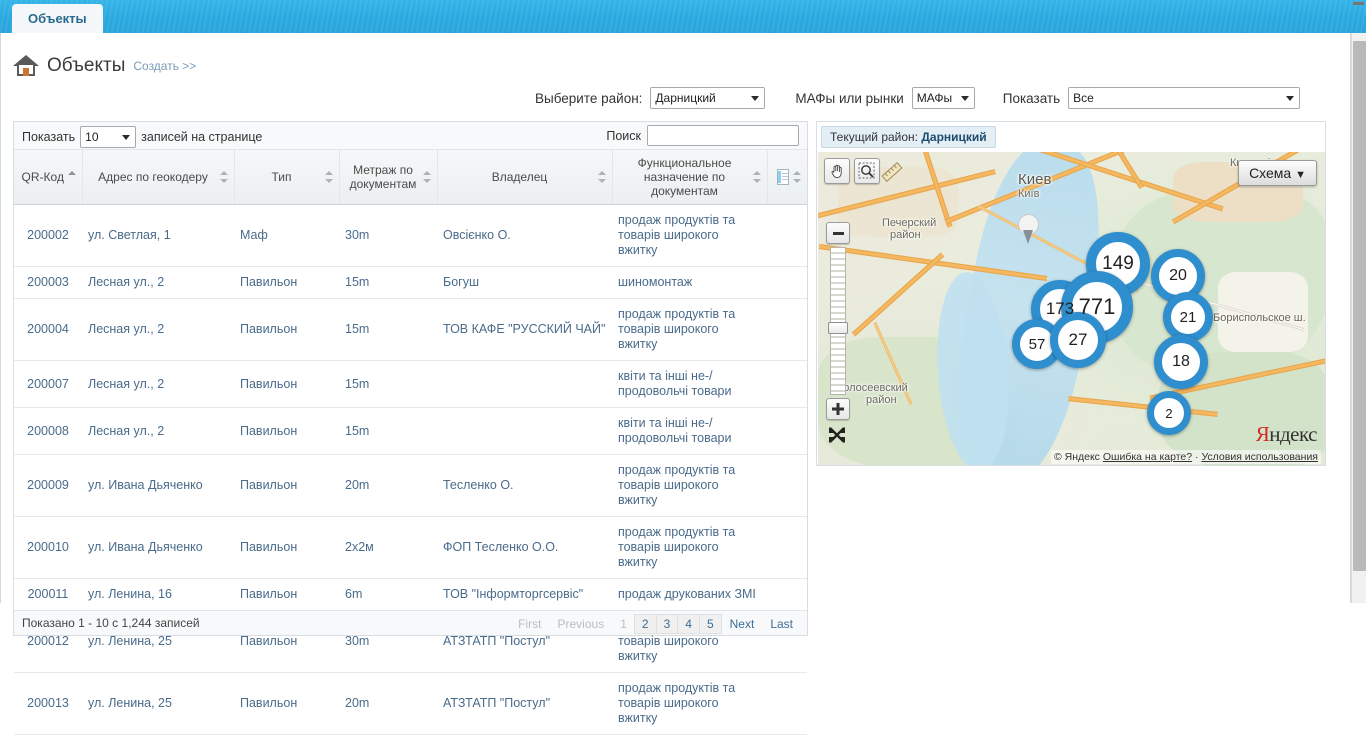 The height and width of the screenshot is (735, 1366). Describe the element at coordinates (1097, 306) in the screenshot. I see `map-cluster-count: 771` at that location.